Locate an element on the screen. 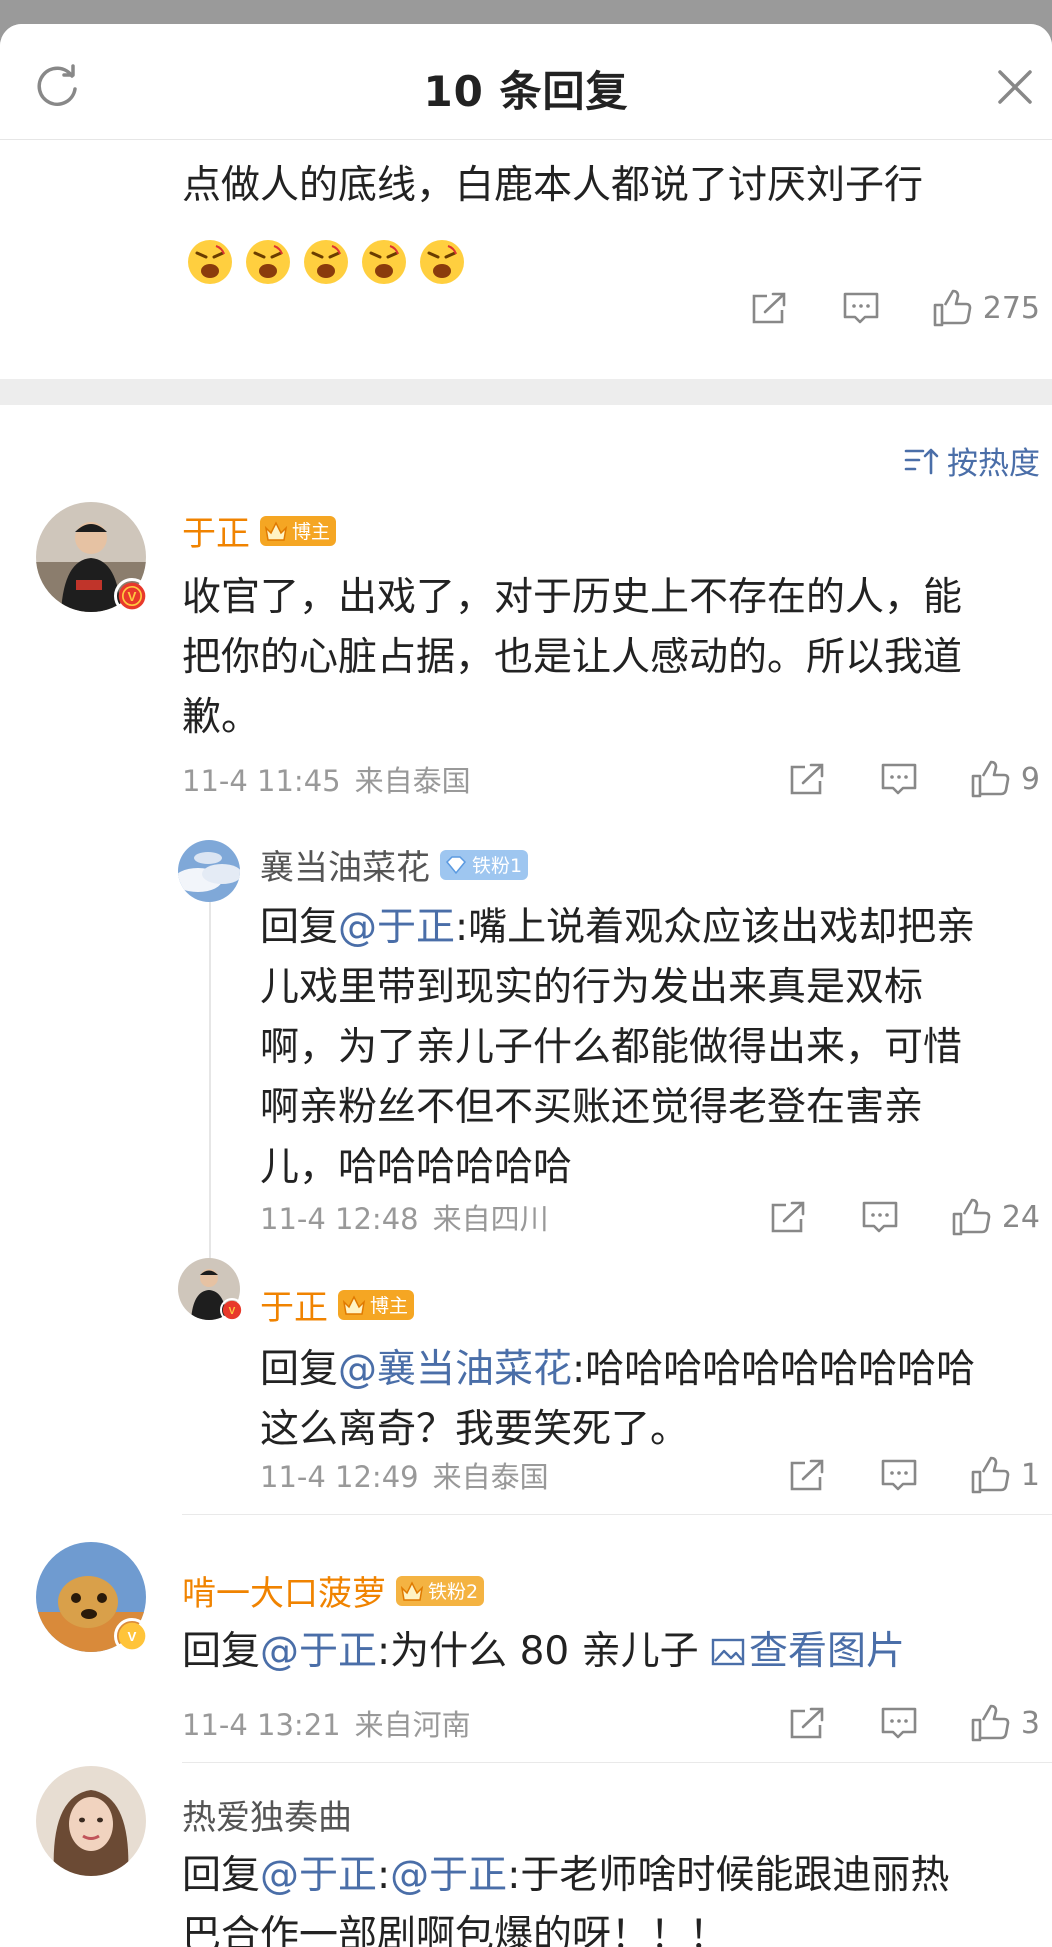 This screenshot has height=1947, width=1052. close-icon is located at coordinates (1015, 87).